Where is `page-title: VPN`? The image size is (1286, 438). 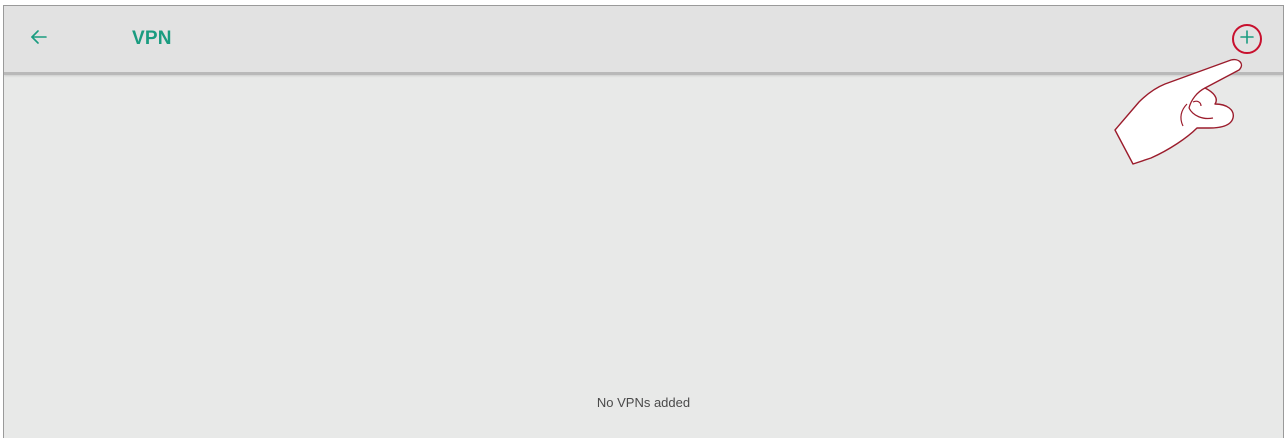
page-title: VPN is located at coordinates (152, 38).